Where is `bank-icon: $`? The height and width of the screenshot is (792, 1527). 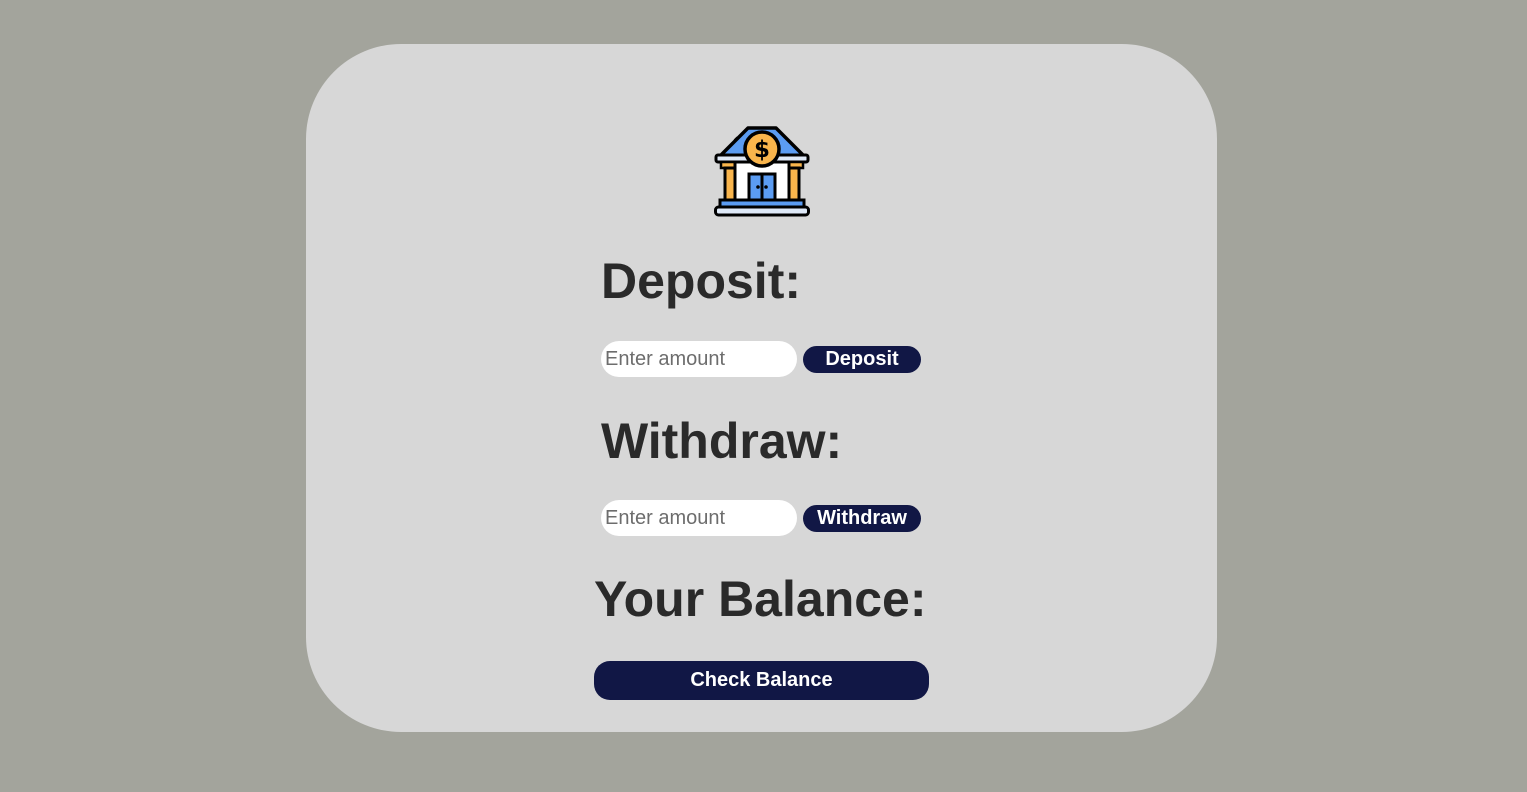
bank-icon: $ is located at coordinates (762, 171).